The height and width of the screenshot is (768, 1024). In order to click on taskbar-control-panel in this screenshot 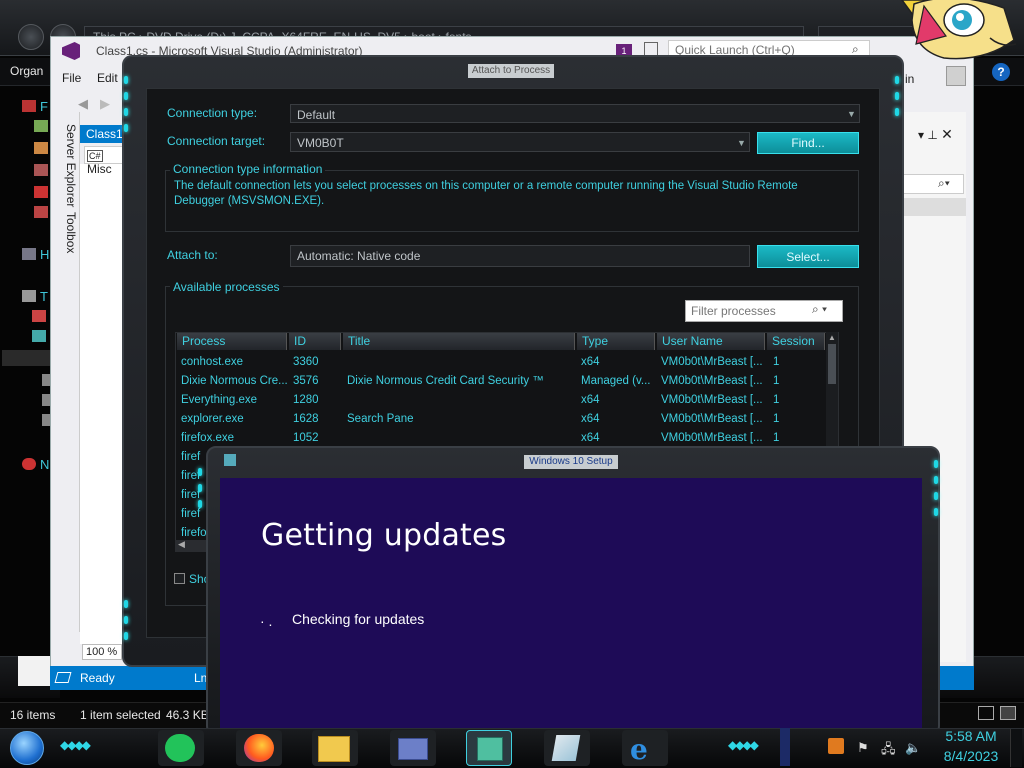, I will do `click(413, 748)`.